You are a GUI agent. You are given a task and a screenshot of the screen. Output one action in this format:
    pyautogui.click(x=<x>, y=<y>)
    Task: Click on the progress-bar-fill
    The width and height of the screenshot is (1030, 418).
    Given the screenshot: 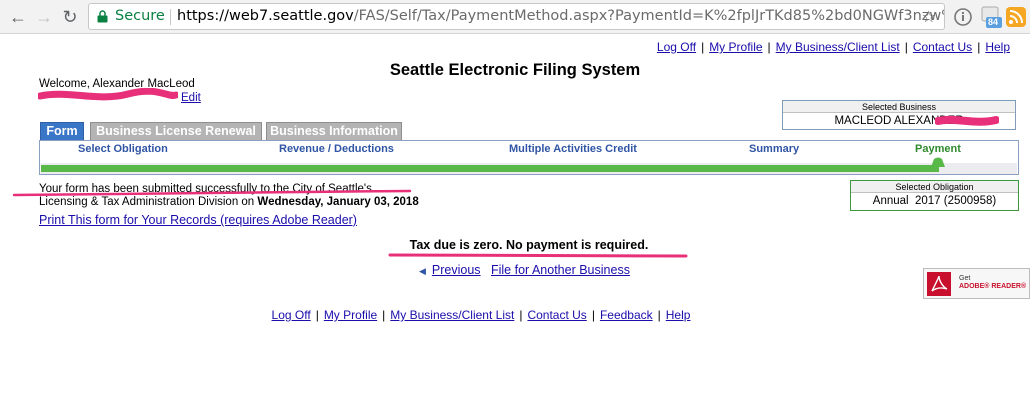 What is the action you would take?
    pyautogui.click(x=490, y=168)
    